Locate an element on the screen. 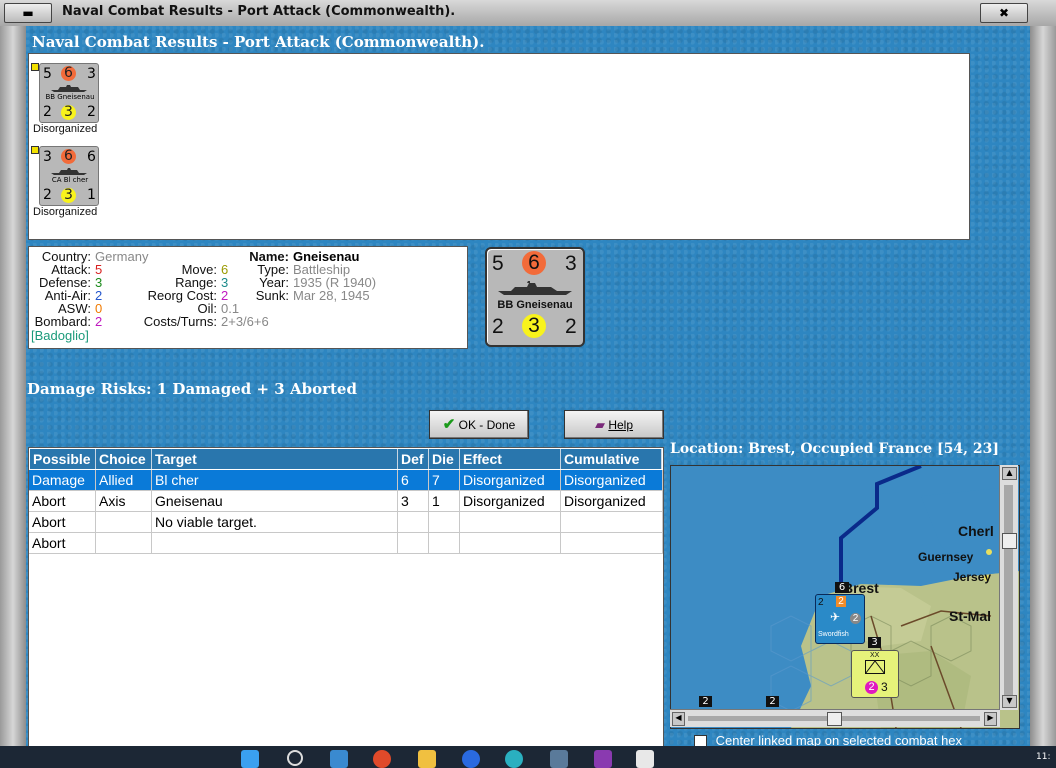  costs-value: 2+3/6+6 is located at coordinates (245, 321).